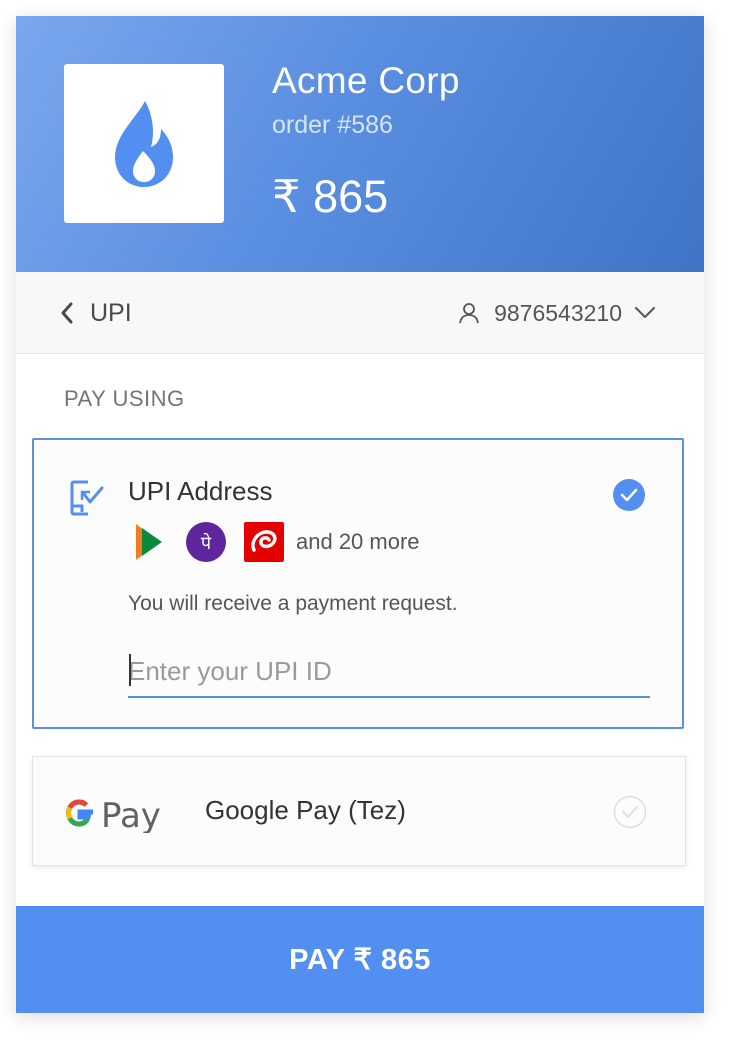 The image size is (752, 1062). I want to click on upi-app-logos: पे and 20 more, so click(274, 542).